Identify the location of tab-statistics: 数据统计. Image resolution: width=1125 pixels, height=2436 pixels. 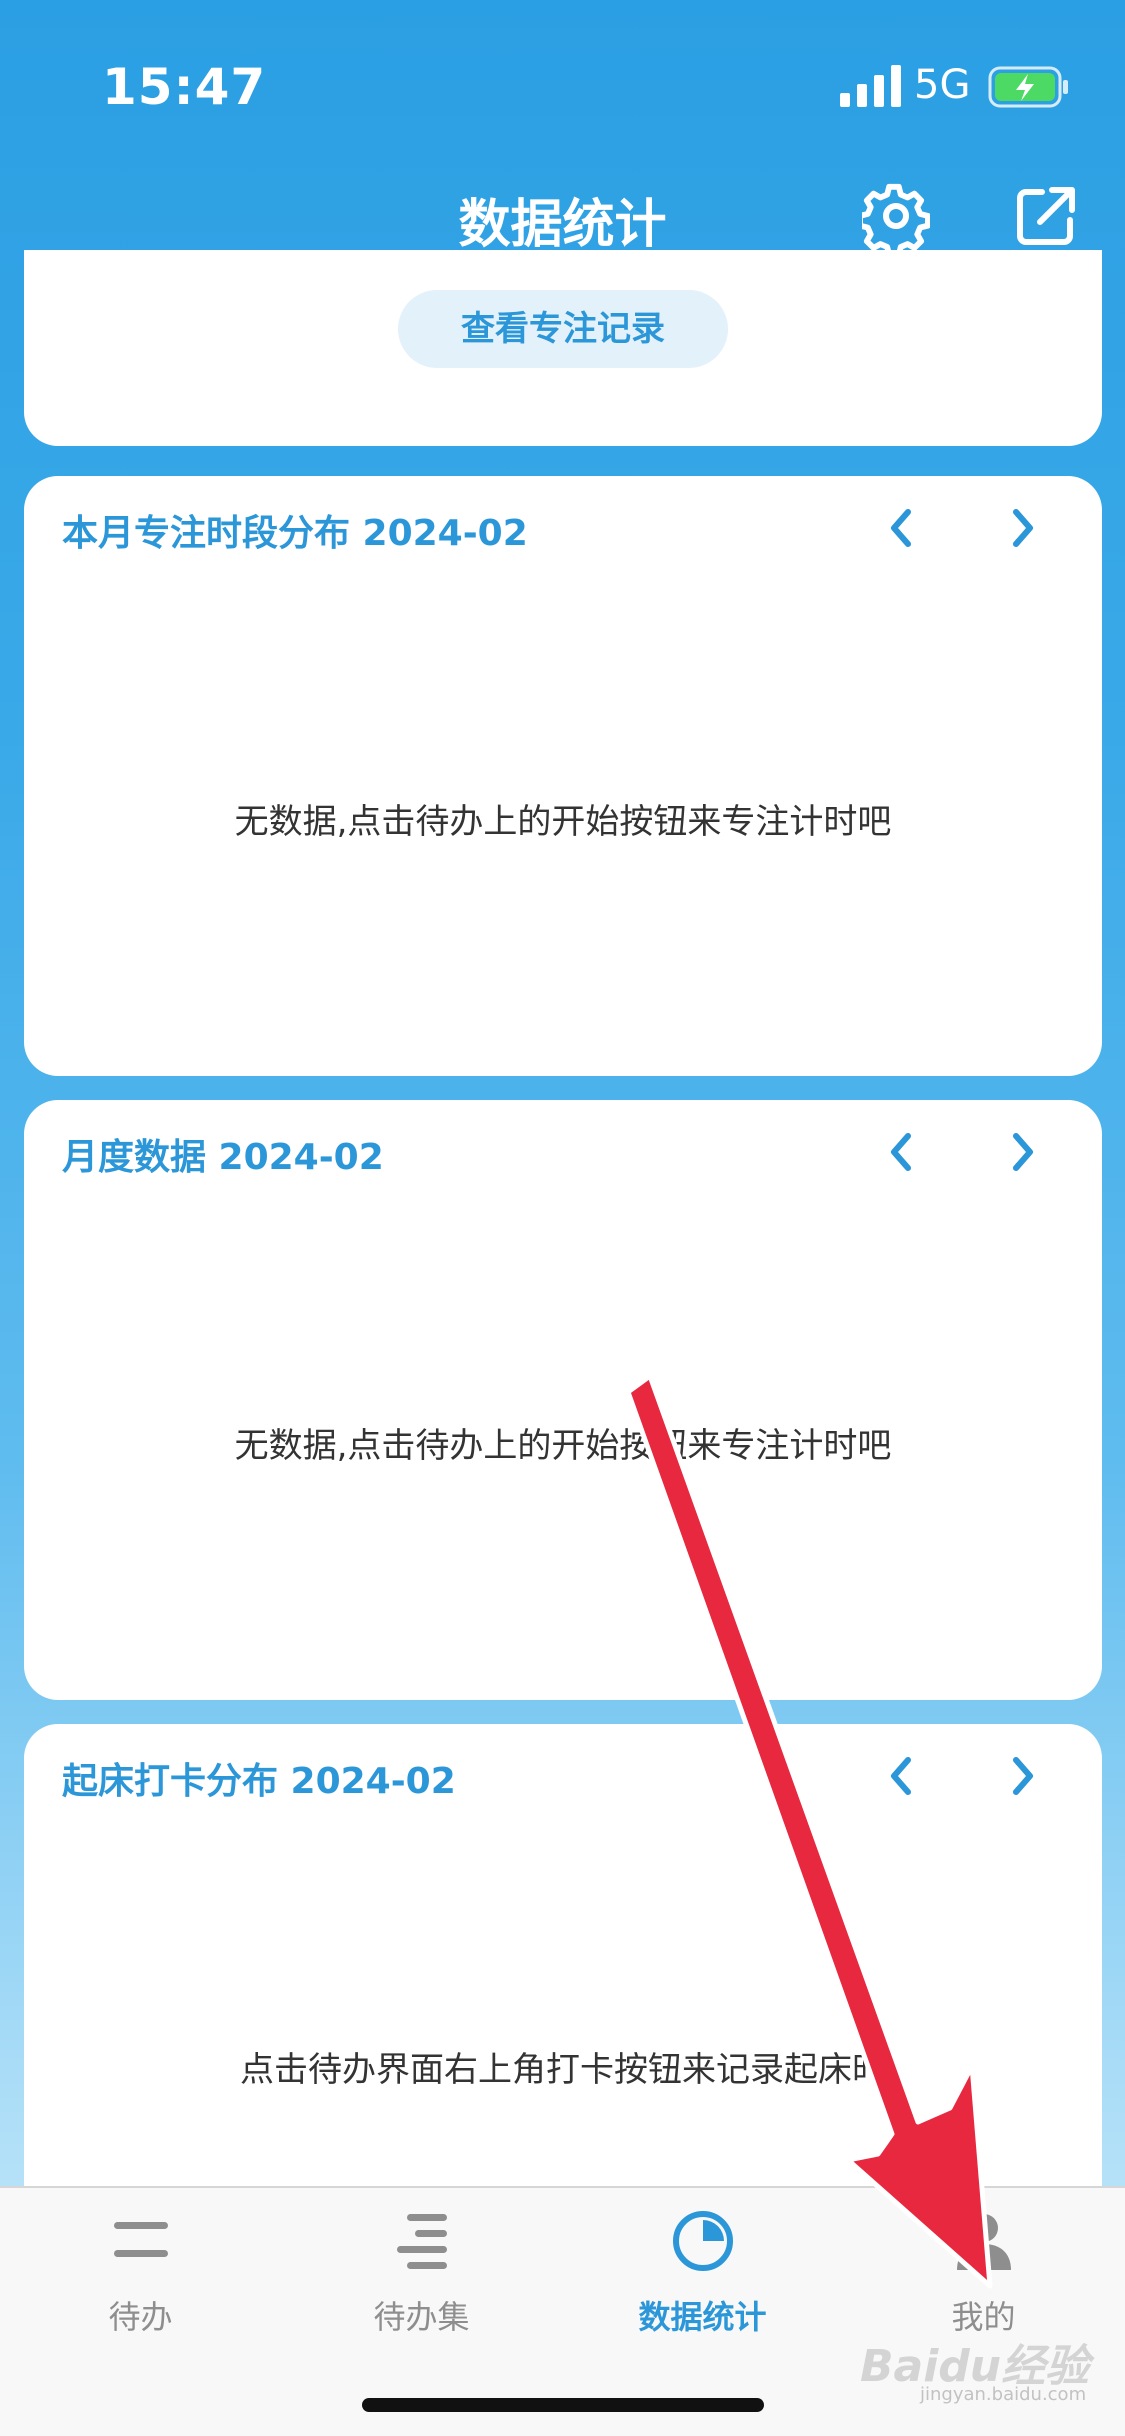
(702, 2273).